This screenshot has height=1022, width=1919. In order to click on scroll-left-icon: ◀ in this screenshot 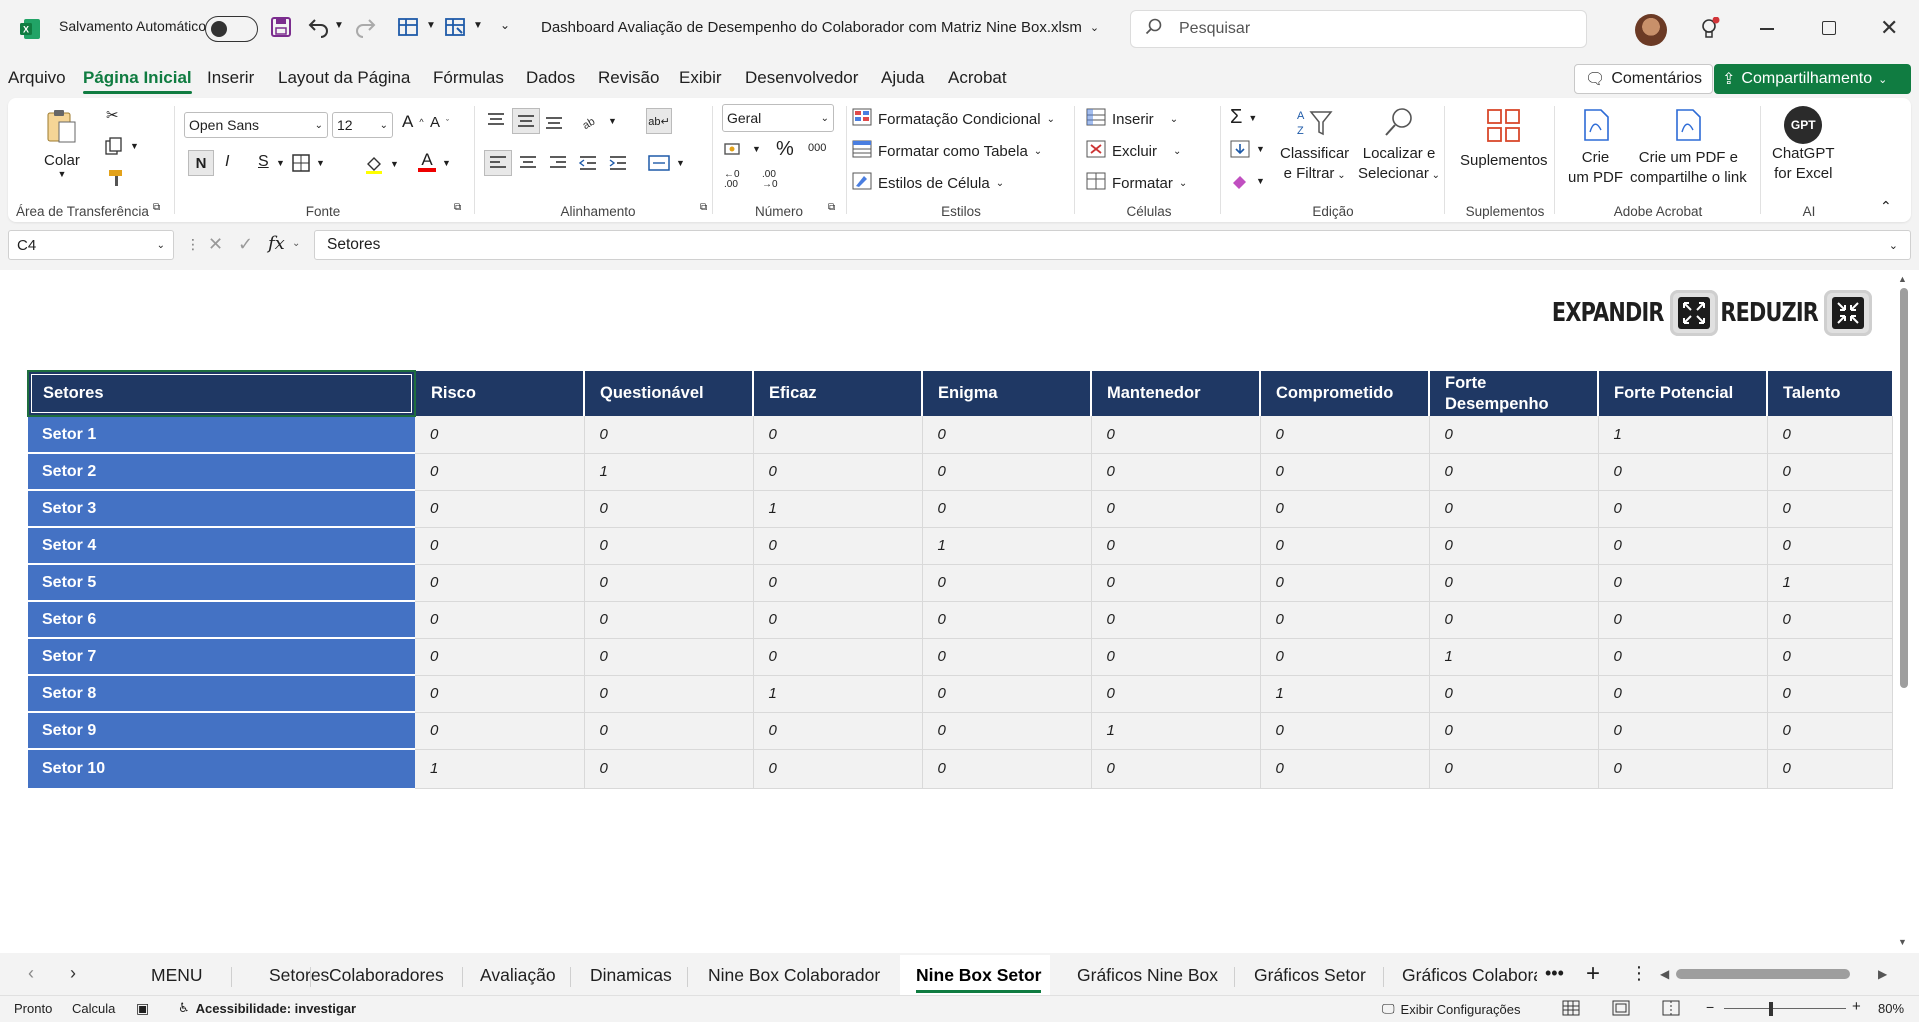, I will do `click(1664, 974)`.